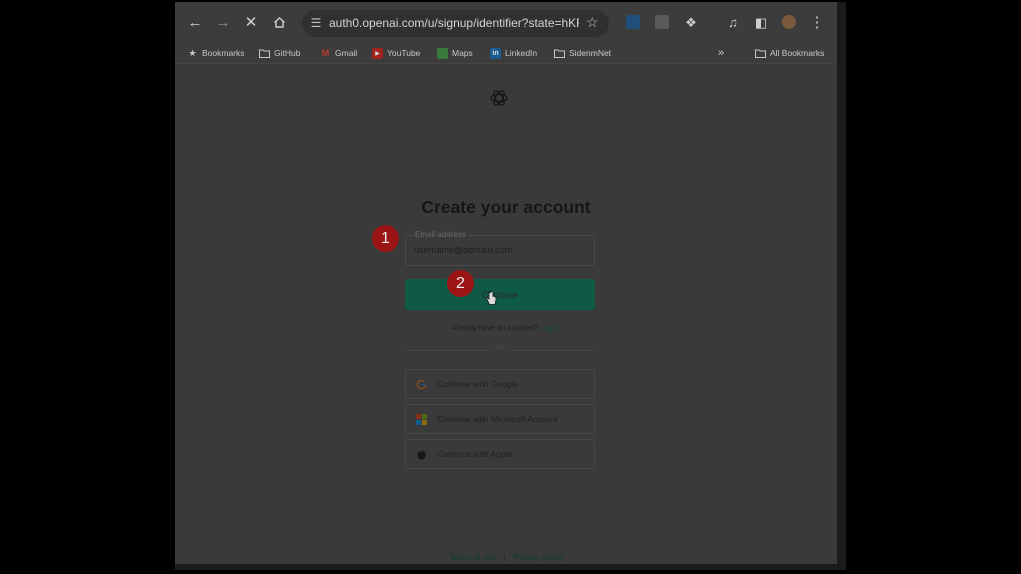 The width and height of the screenshot is (1021, 574). What do you see at coordinates (421, 419) in the screenshot?
I see `microsoft-icon` at bounding box center [421, 419].